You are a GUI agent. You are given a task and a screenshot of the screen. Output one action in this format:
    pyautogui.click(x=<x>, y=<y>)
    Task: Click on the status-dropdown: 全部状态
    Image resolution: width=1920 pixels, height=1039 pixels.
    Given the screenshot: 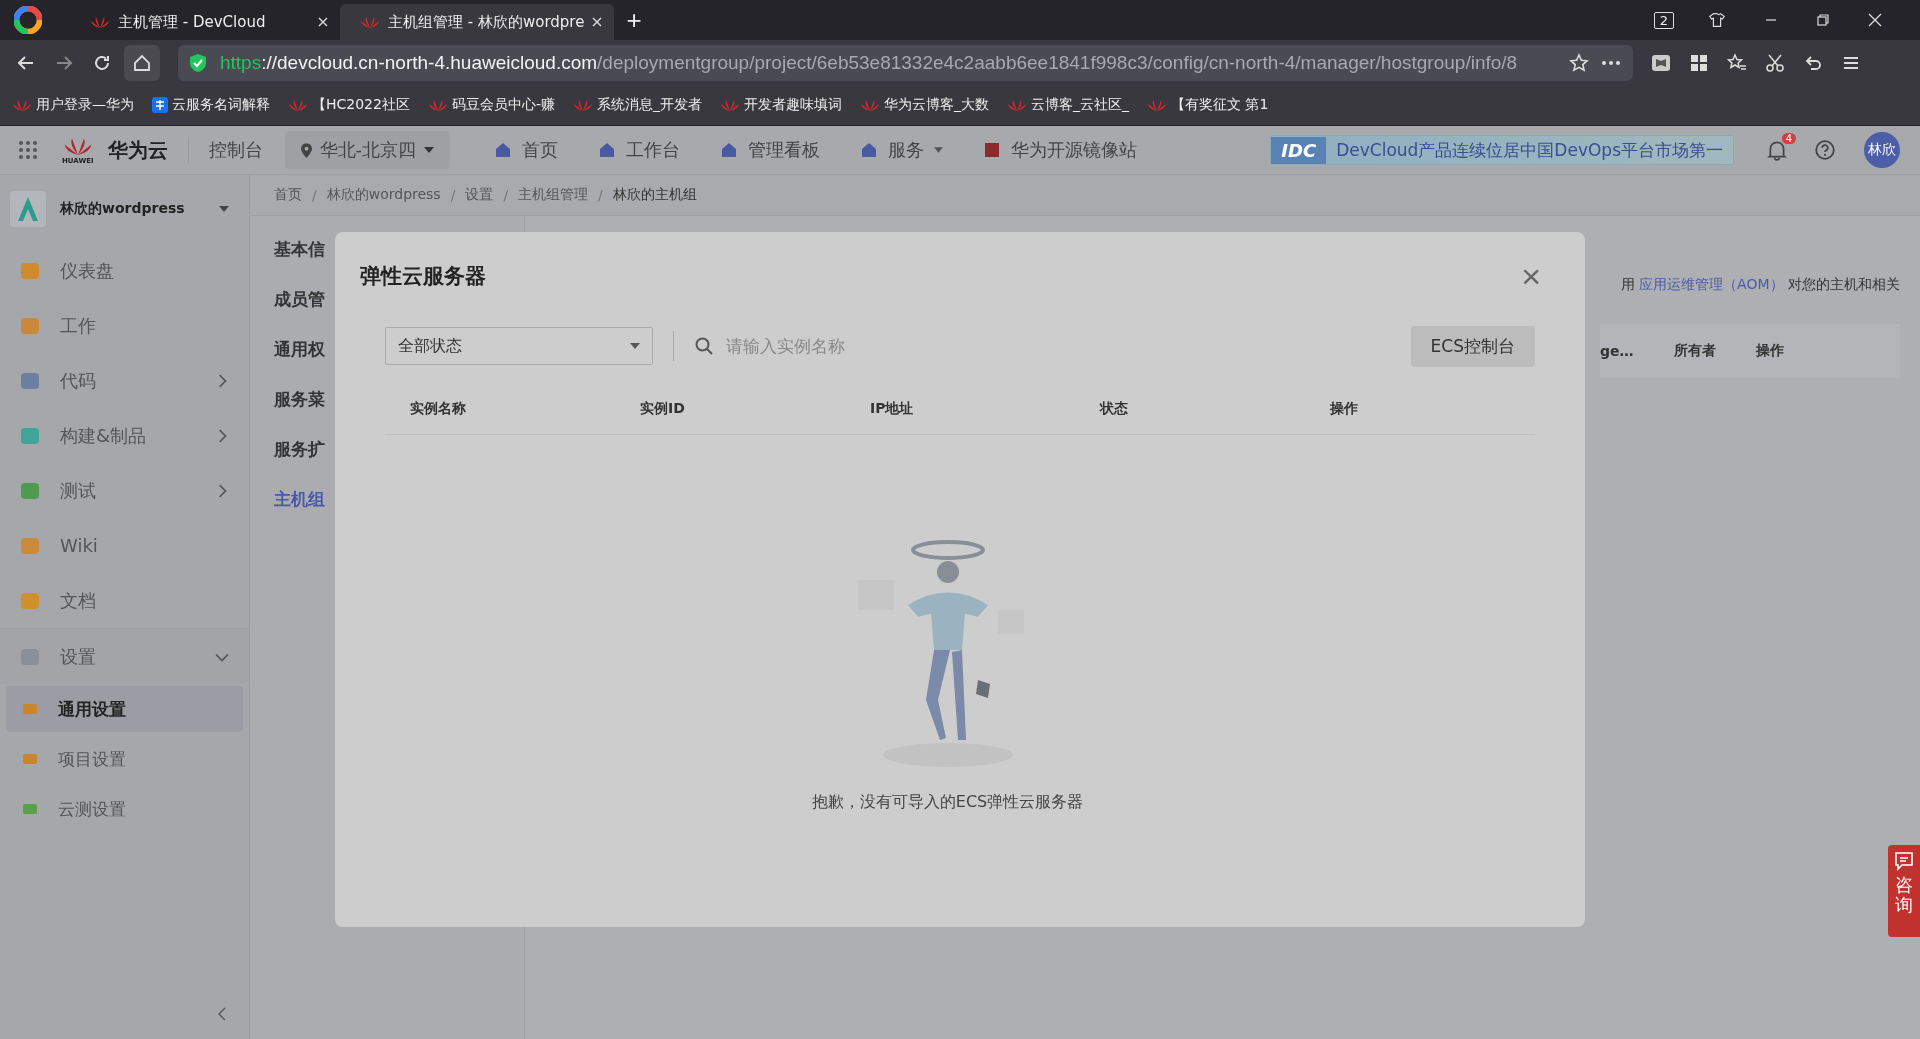 What is the action you would take?
    pyautogui.click(x=519, y=346)
    